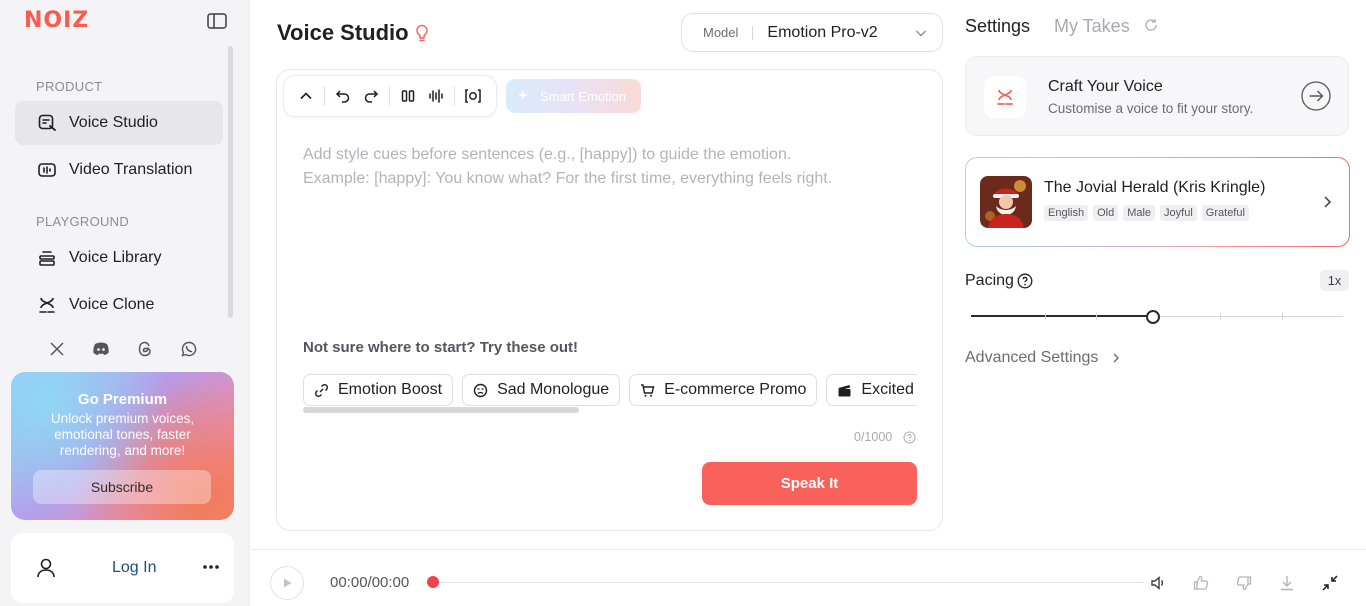  I want to click on sound-effect-icon, so click(473, 96).